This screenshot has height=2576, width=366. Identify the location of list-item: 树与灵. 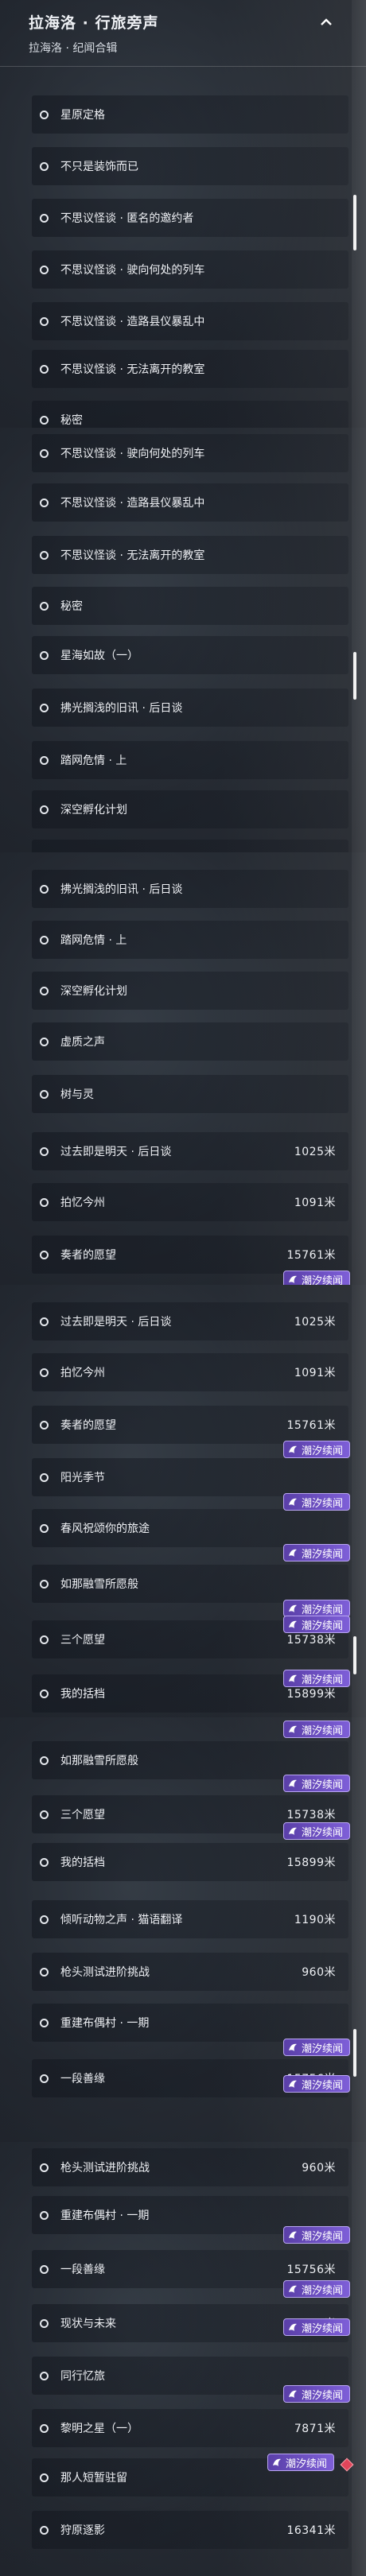
(190, 1094).